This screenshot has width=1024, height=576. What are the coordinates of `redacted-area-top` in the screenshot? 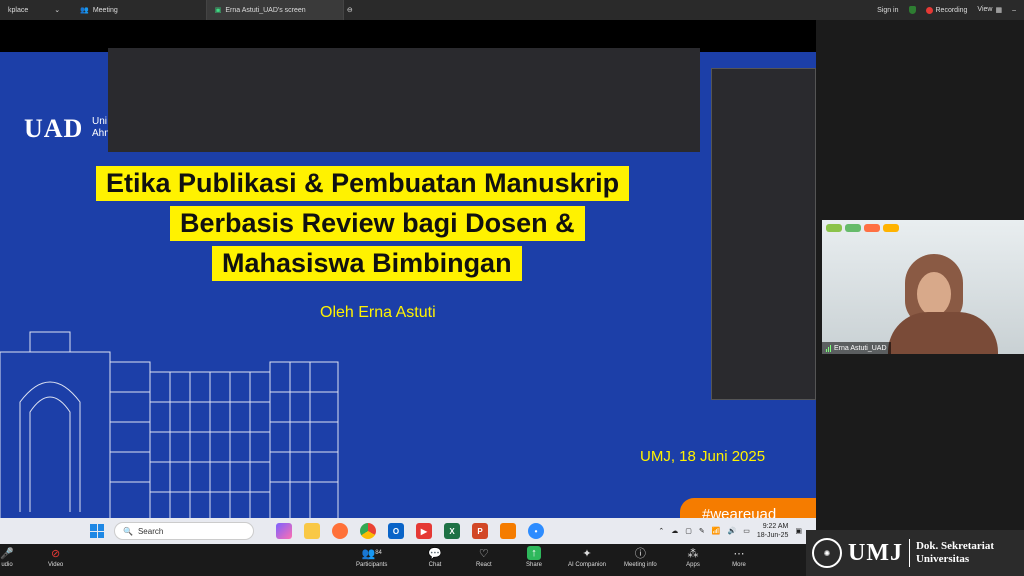 It's located at (404, 100).